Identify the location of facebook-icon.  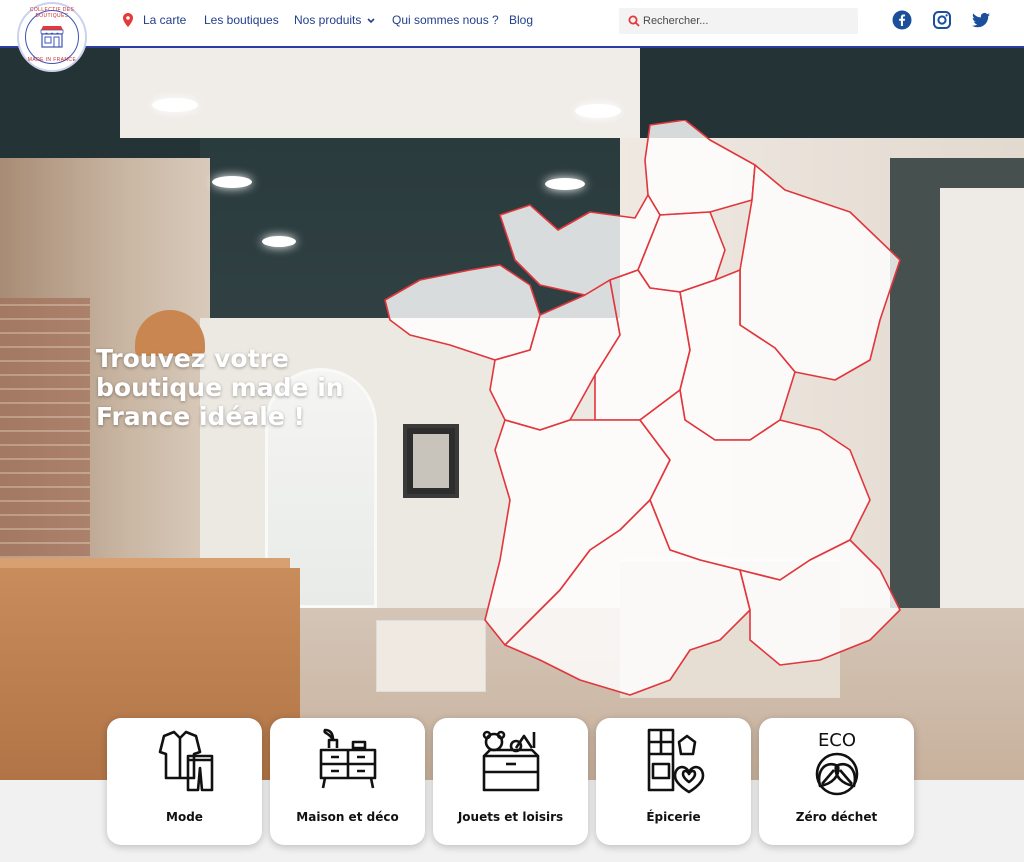
(902, 20).